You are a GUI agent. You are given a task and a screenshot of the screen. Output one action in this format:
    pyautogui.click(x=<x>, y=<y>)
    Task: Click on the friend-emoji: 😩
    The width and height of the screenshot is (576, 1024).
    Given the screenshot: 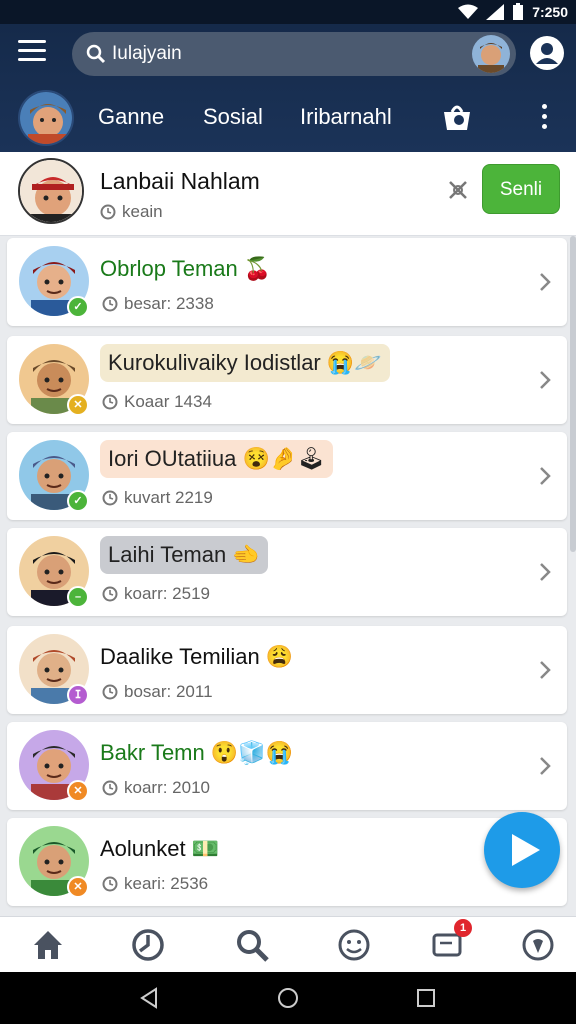 What is the action you would take?
    pyautogui.click(x=279, y=656)
    